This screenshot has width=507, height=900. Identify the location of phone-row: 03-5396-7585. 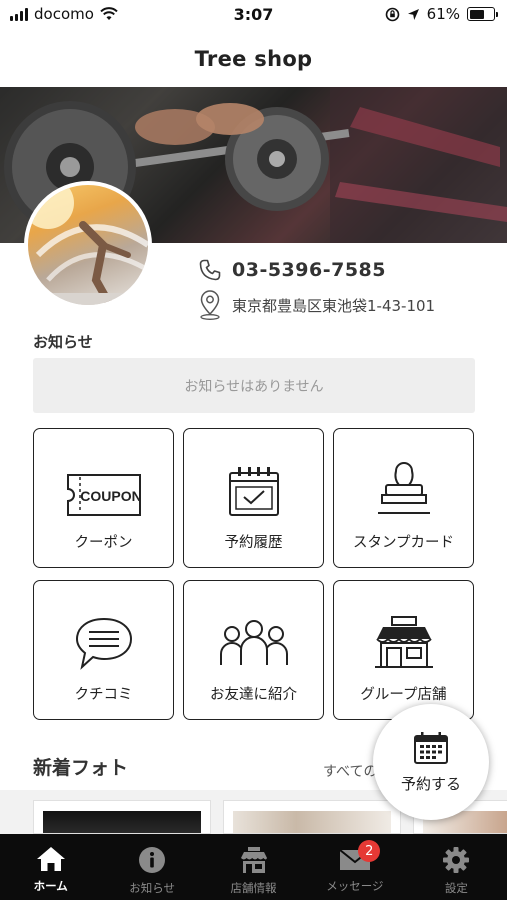
(292, 270).